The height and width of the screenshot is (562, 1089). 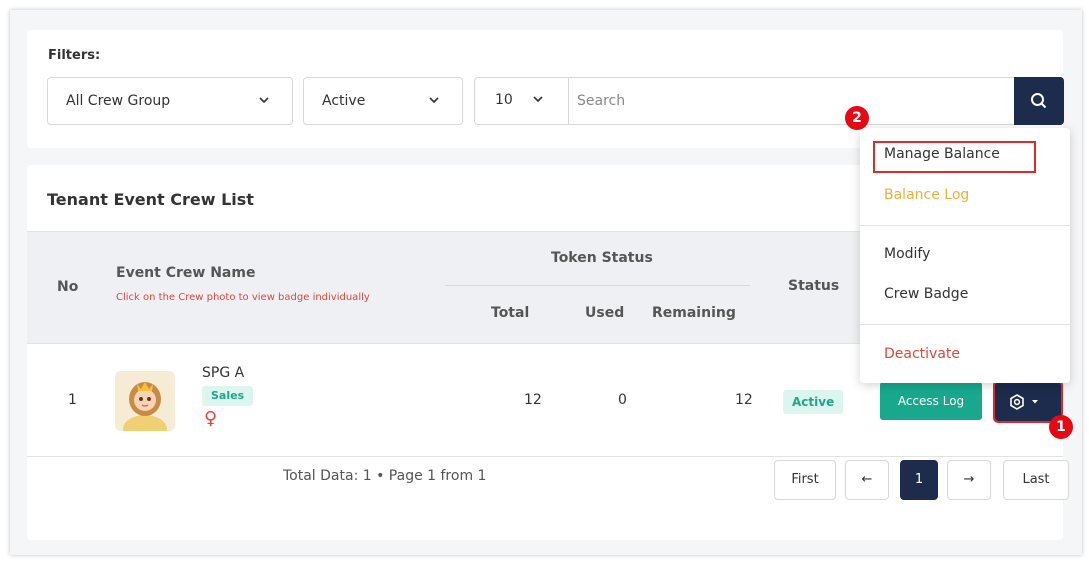 What do you see at coordinates (533, 400) in the screenshot?
I see `token-total: 12` at bounding box center [533, 400].